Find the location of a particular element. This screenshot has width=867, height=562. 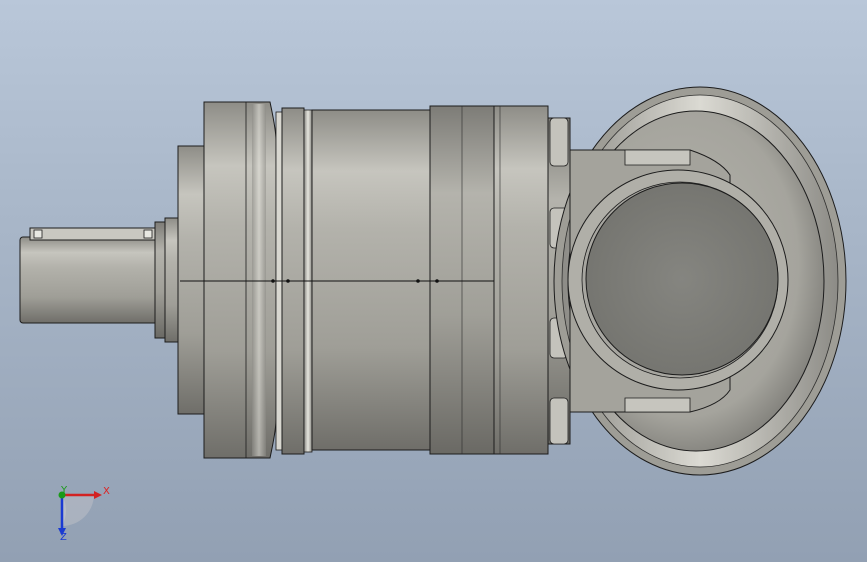

x-axis-label: X is located at coordinates (106, 491).